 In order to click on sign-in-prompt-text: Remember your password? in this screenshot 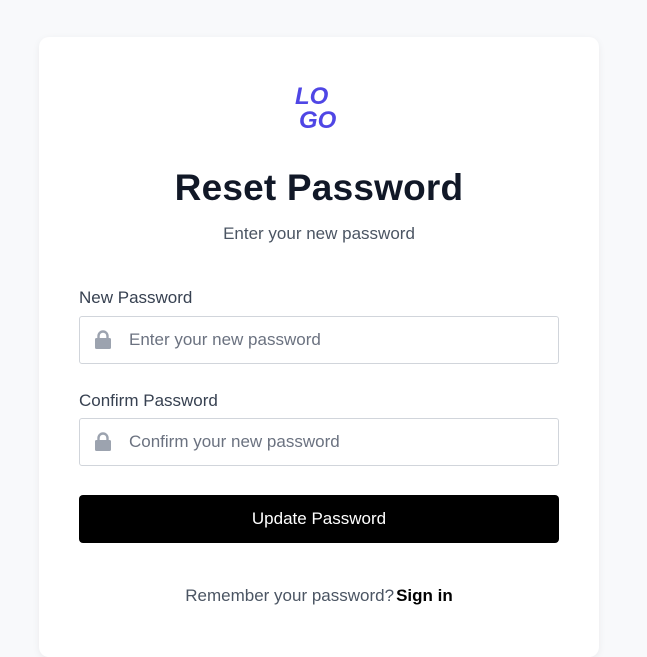, I will do `click(290, 595)`.